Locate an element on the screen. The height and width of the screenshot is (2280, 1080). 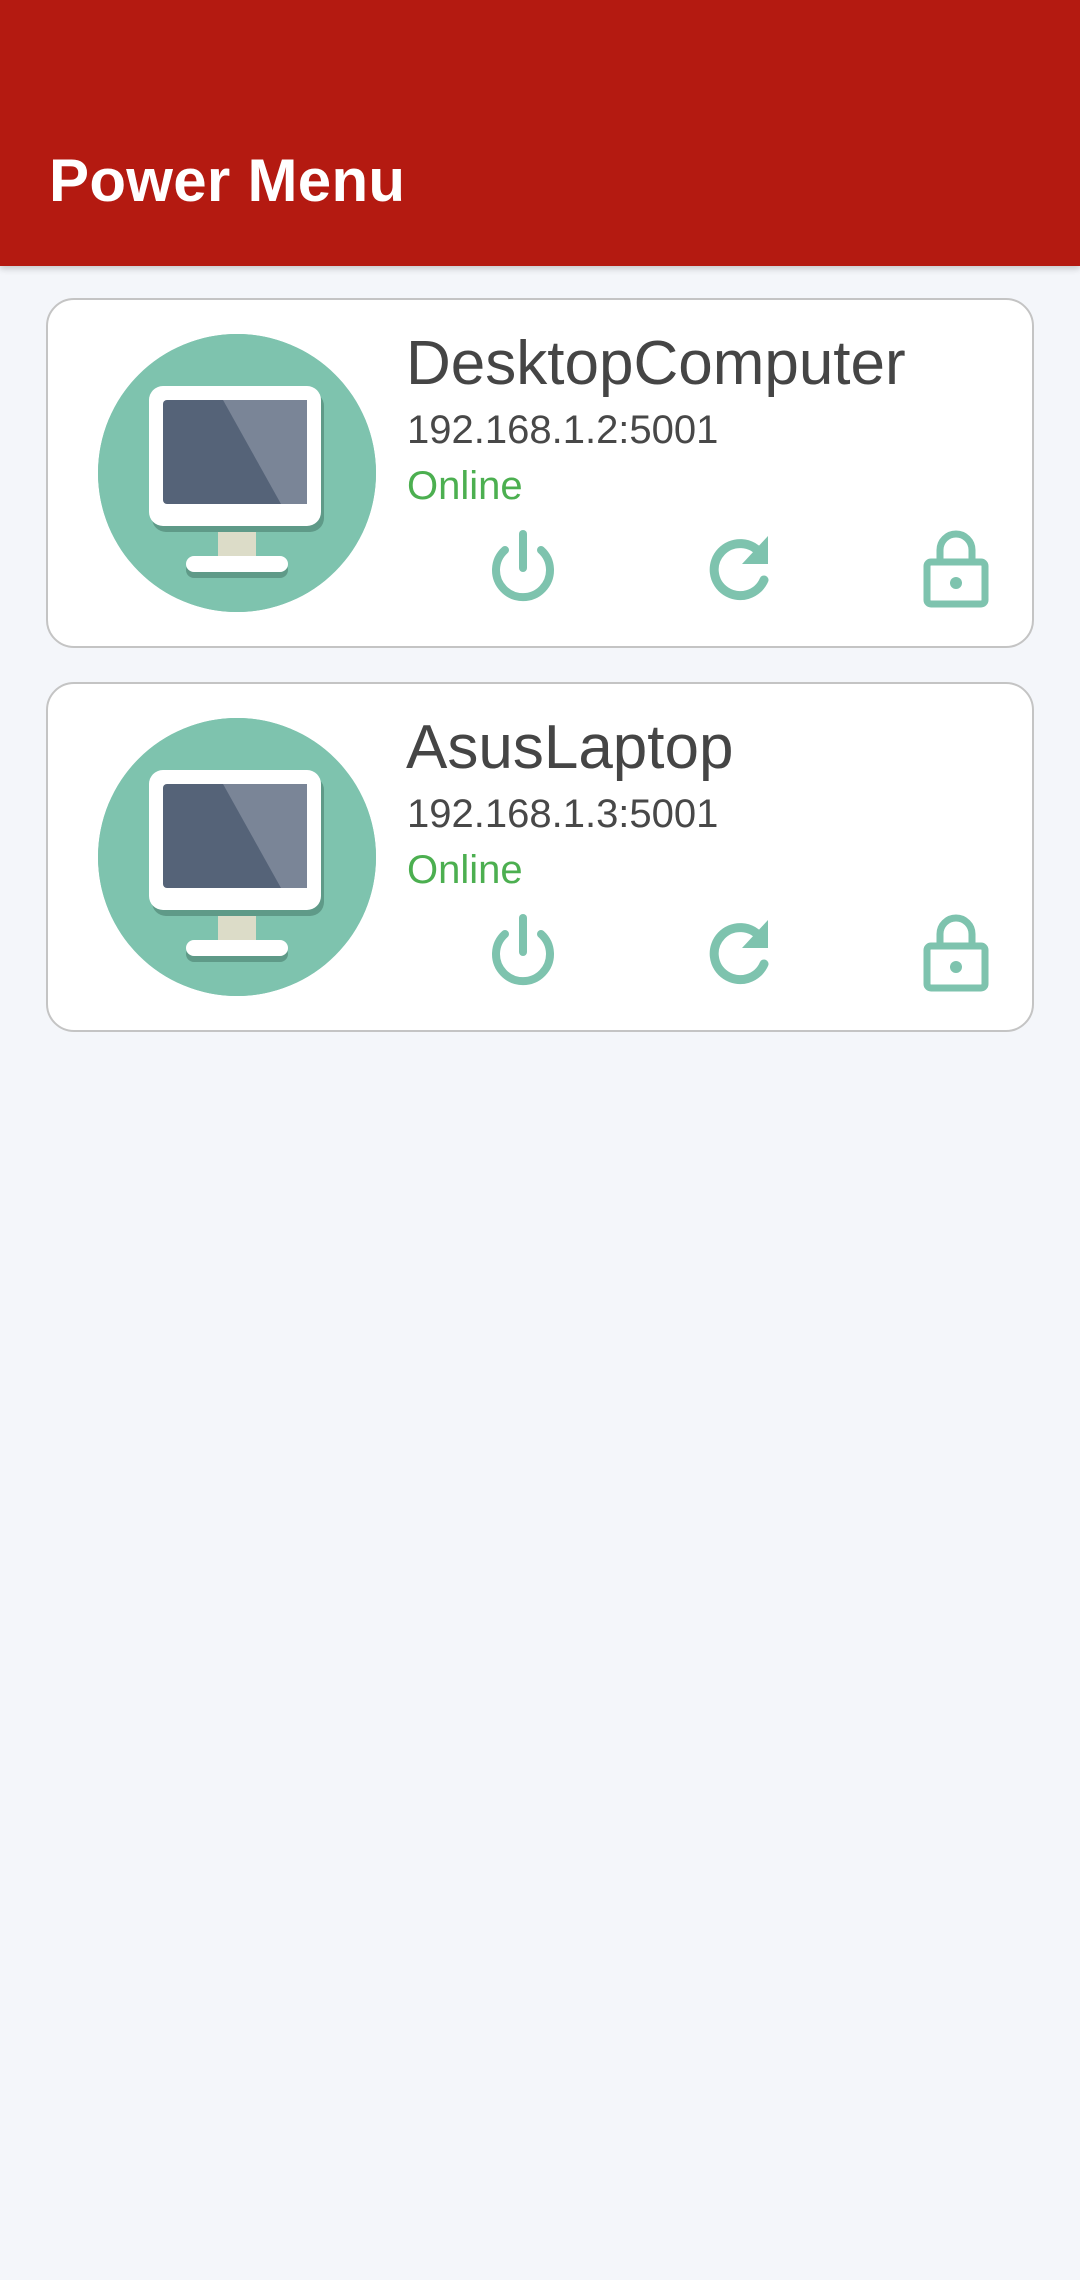
page-title: Power Menu is located at coordinates (227, 180).